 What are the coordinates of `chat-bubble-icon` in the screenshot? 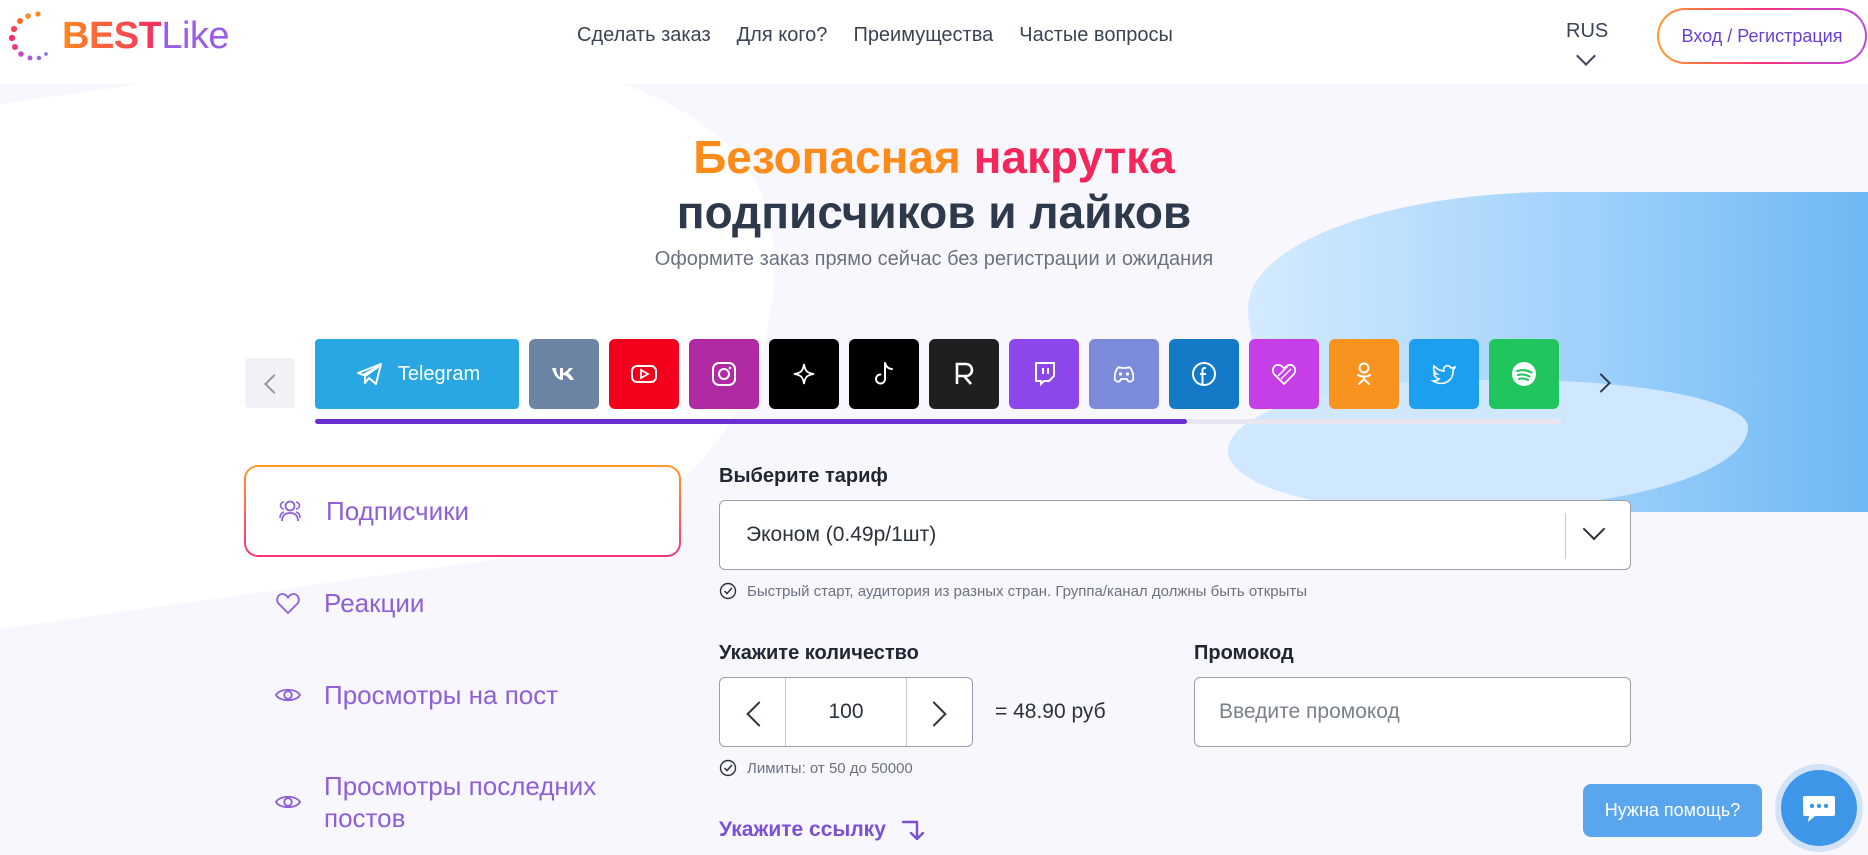 It's located at (1819, 809).